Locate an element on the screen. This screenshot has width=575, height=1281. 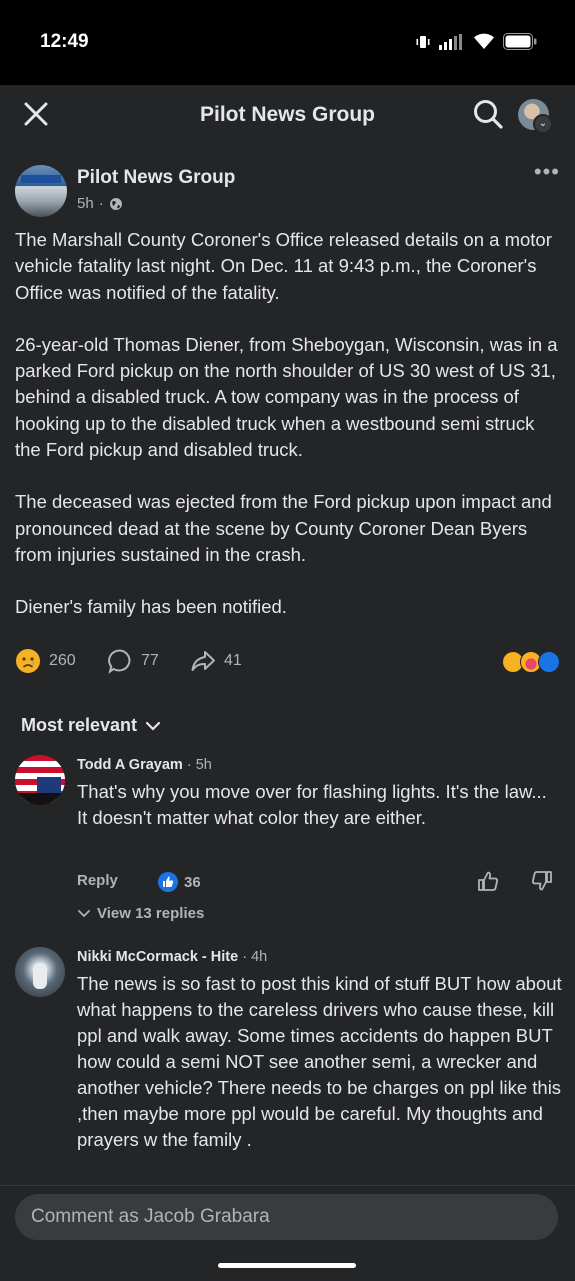
signal-icon is located at coordinates (450, 41).